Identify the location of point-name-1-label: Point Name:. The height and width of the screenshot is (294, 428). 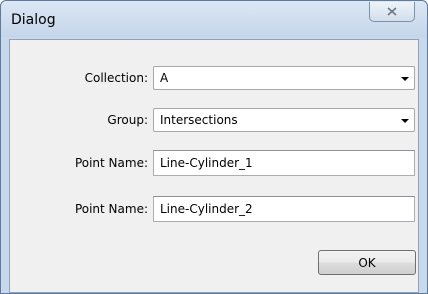
(111, 163).